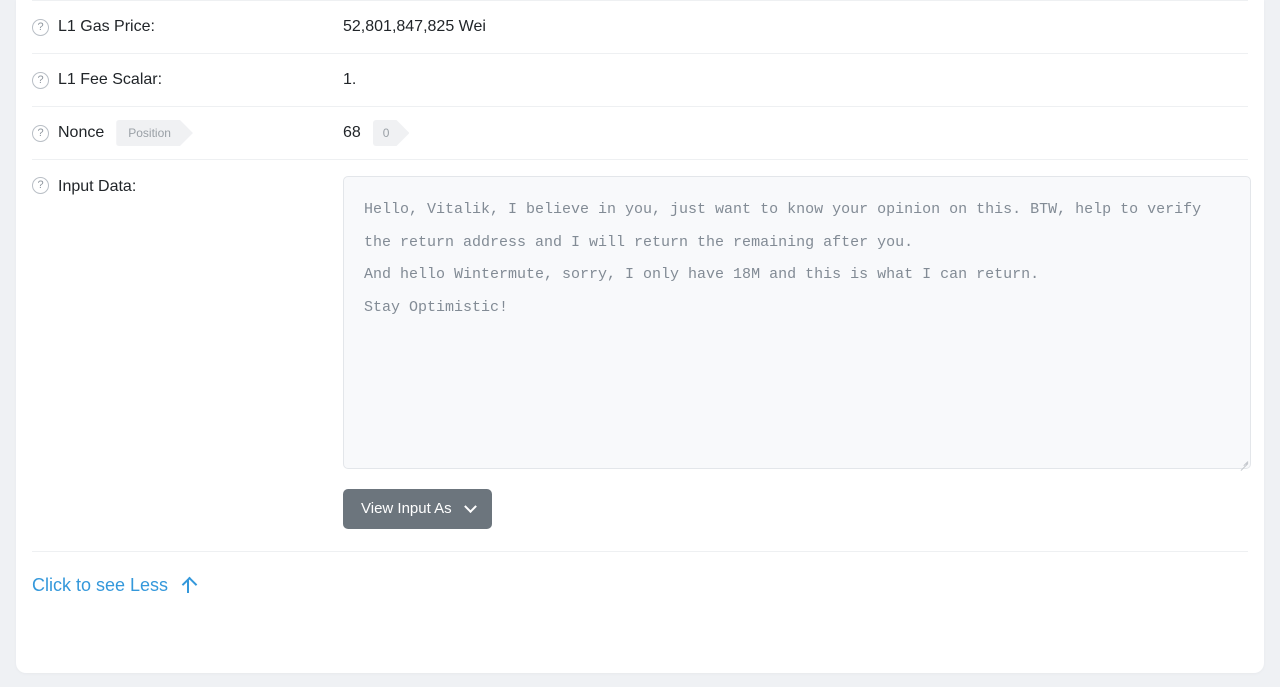  What do you see at coordinates (795, 27) in the screenshot?
I see `row-value-l1-gas-price: 52,801,847,825 Wei` at bounding box center [795, 27].